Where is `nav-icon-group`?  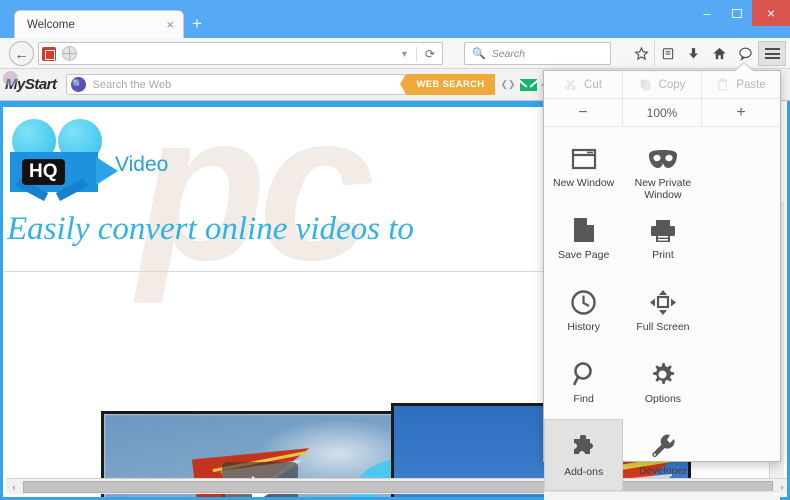
nav-icon-group is located at coordinates (707, 53).